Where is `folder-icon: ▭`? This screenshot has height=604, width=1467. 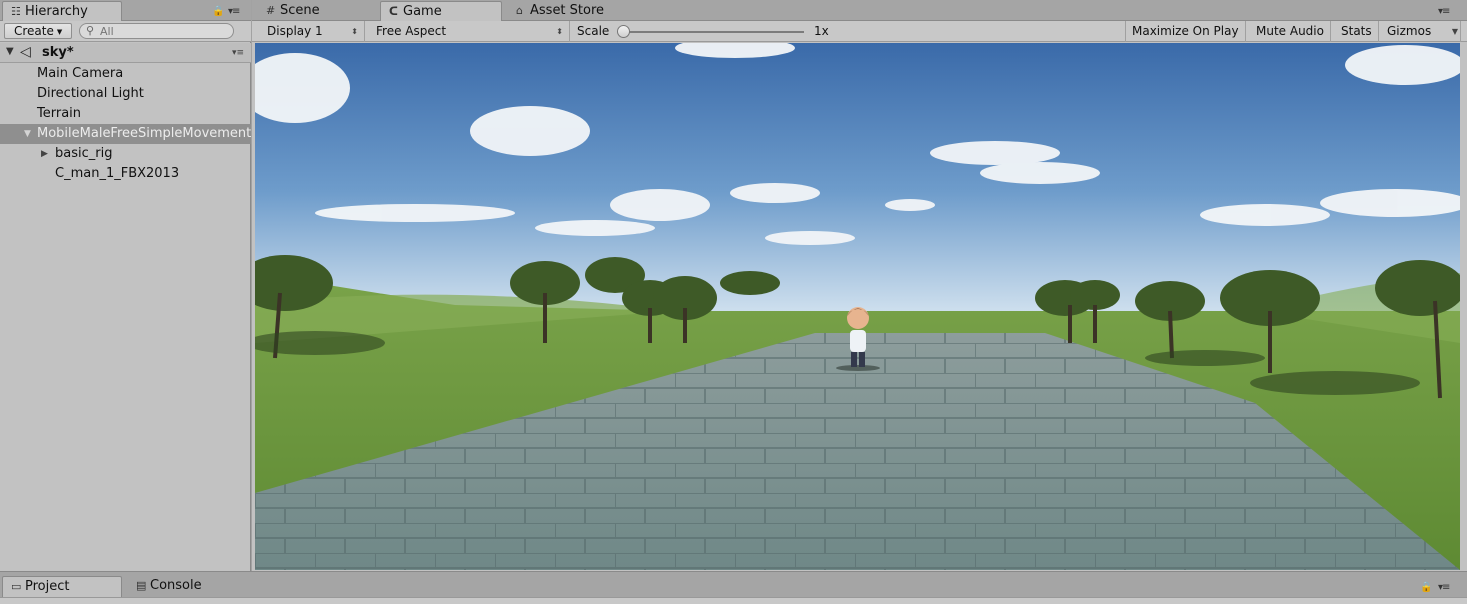 folder-icon: ▭ is located at coordinates (16, 586).